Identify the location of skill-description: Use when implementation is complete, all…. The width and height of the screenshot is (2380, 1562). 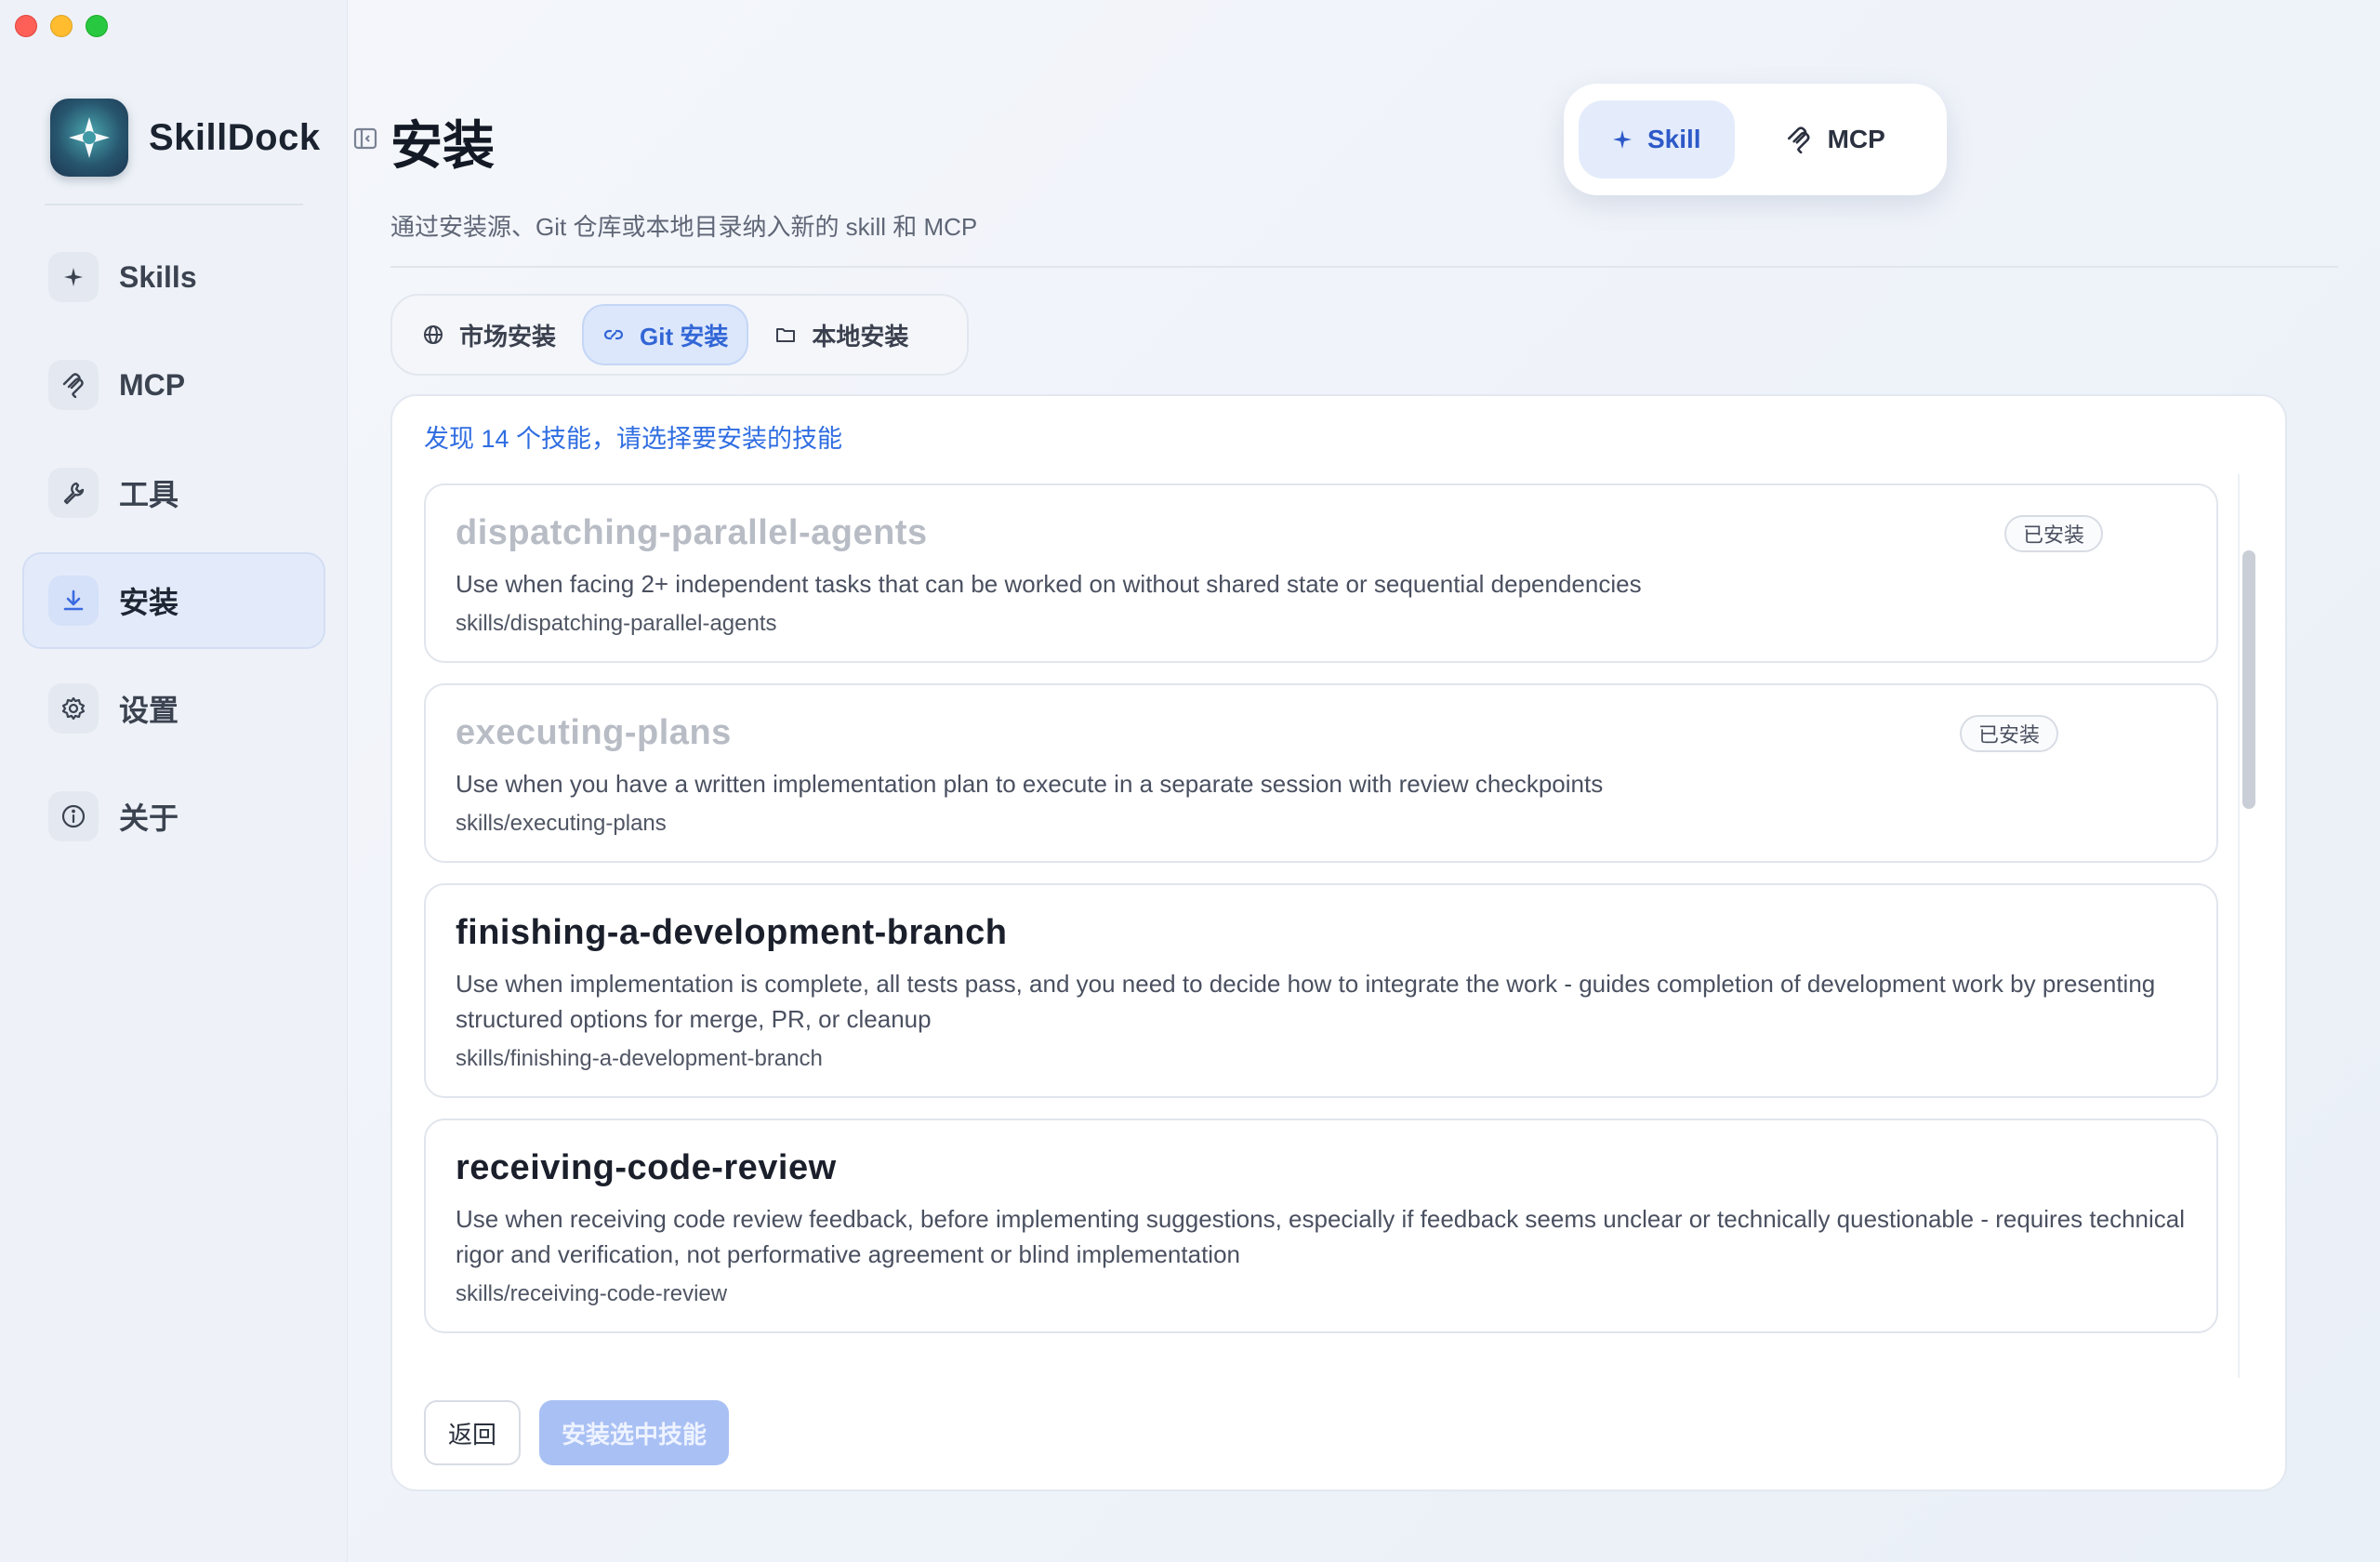
(1306, 1001).